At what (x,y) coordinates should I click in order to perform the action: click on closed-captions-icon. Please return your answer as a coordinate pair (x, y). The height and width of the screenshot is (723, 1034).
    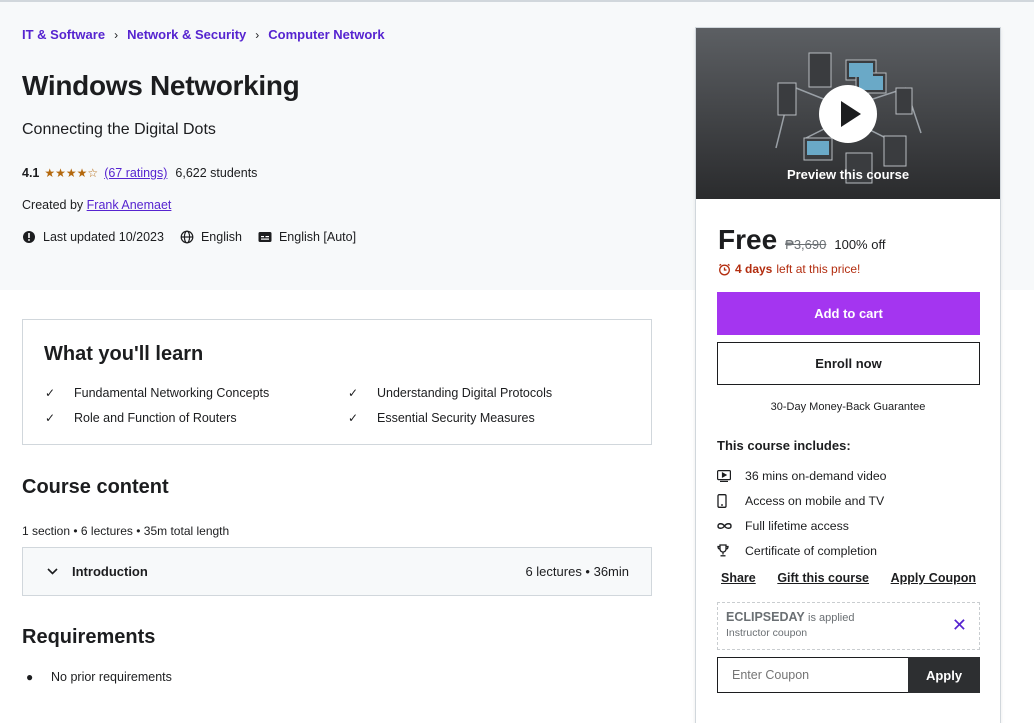
    Looking at the image, I should click on (265, 237).